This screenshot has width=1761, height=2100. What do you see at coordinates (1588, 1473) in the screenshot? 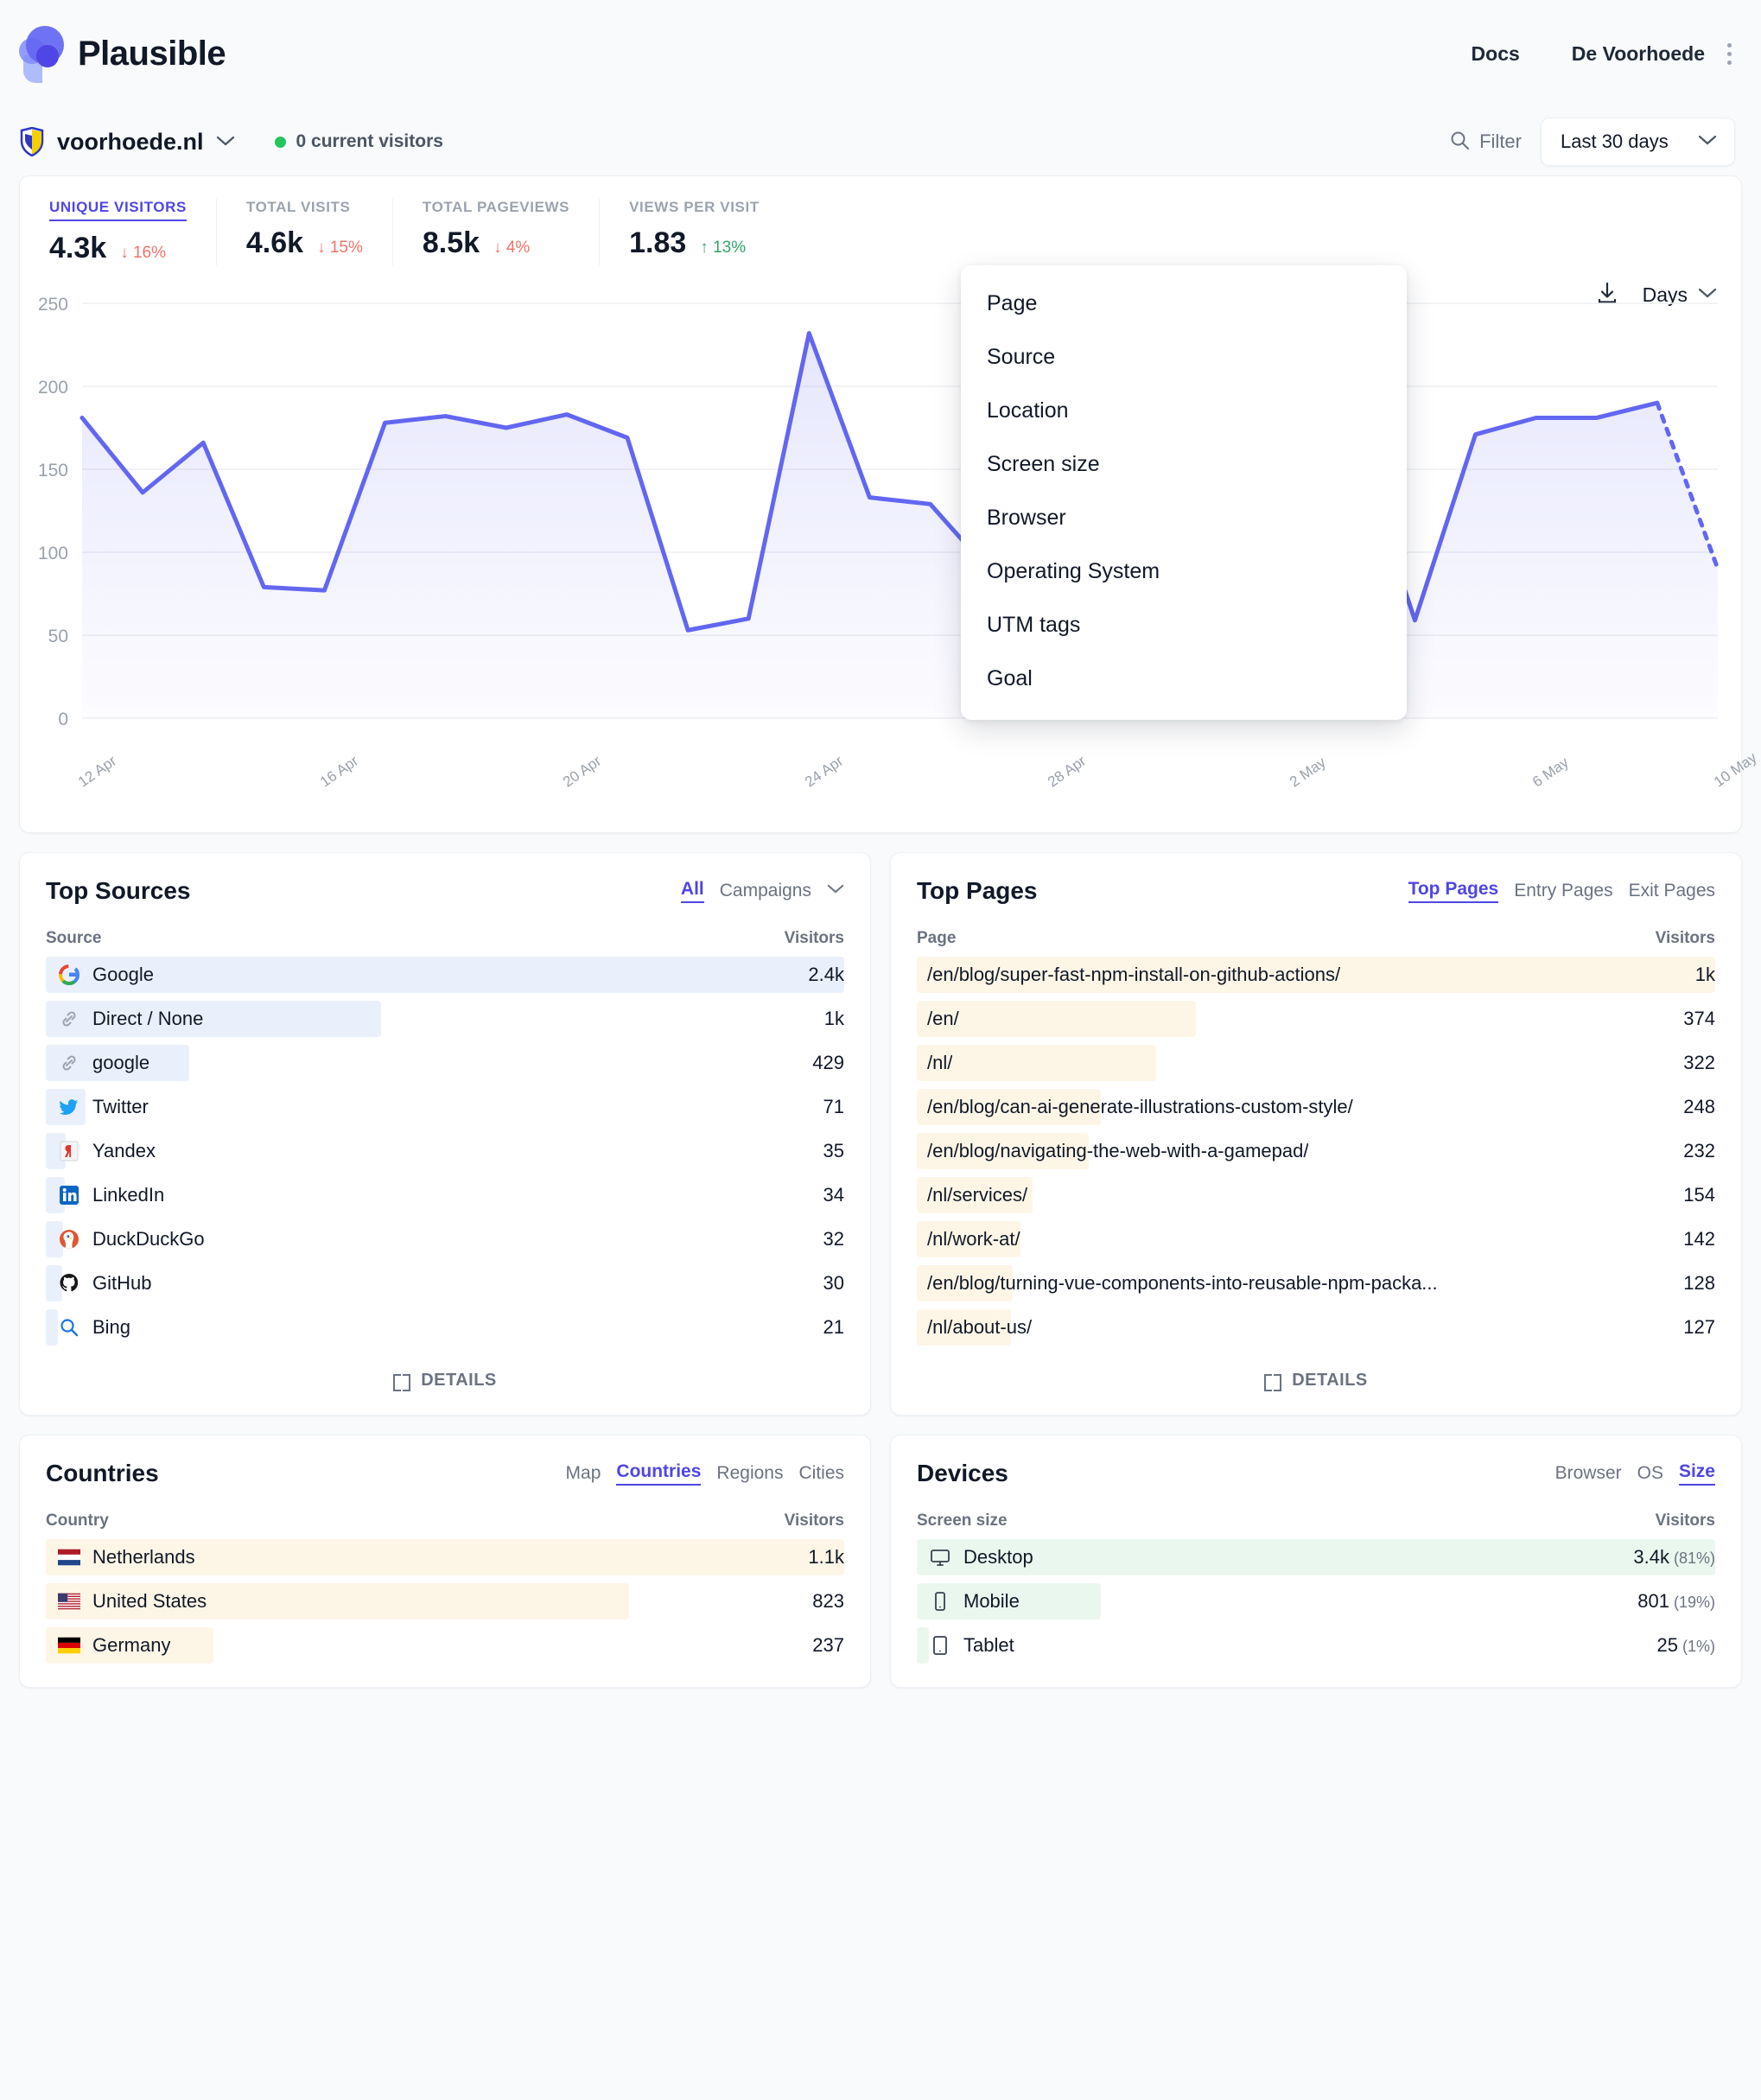
I see `tab-browser: Browser` at bounding box center [1588, 1473].